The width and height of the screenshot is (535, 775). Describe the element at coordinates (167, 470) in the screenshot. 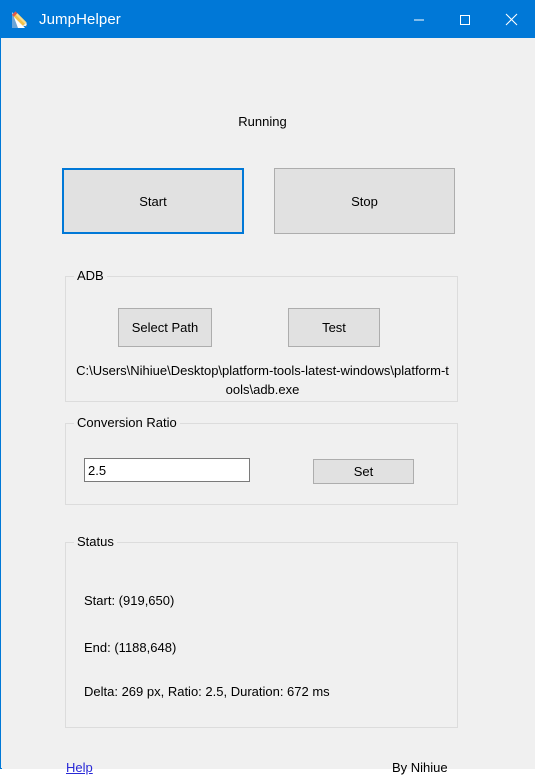

I see `conversion-ratio-input` at that location.